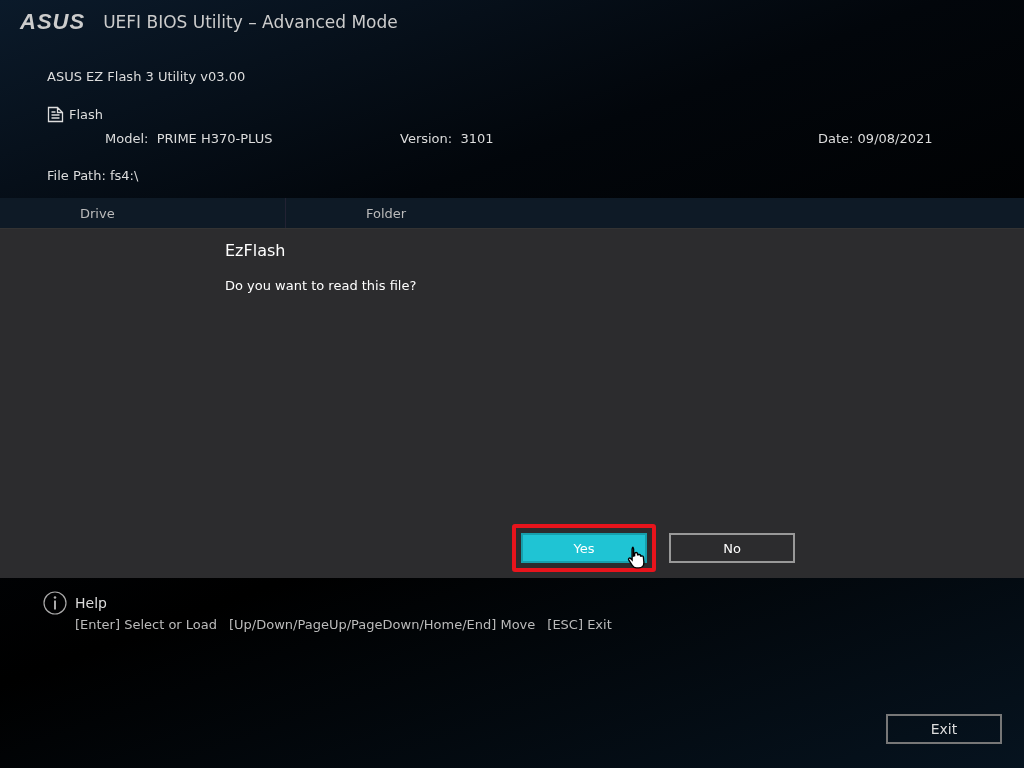 This screenshot has height=768, width=1024. What do you see at coordinates (189, 138) in the screenshot?
I see `model-text: Model: PRIME H370-PLUS` at bounding box center [189, 138].